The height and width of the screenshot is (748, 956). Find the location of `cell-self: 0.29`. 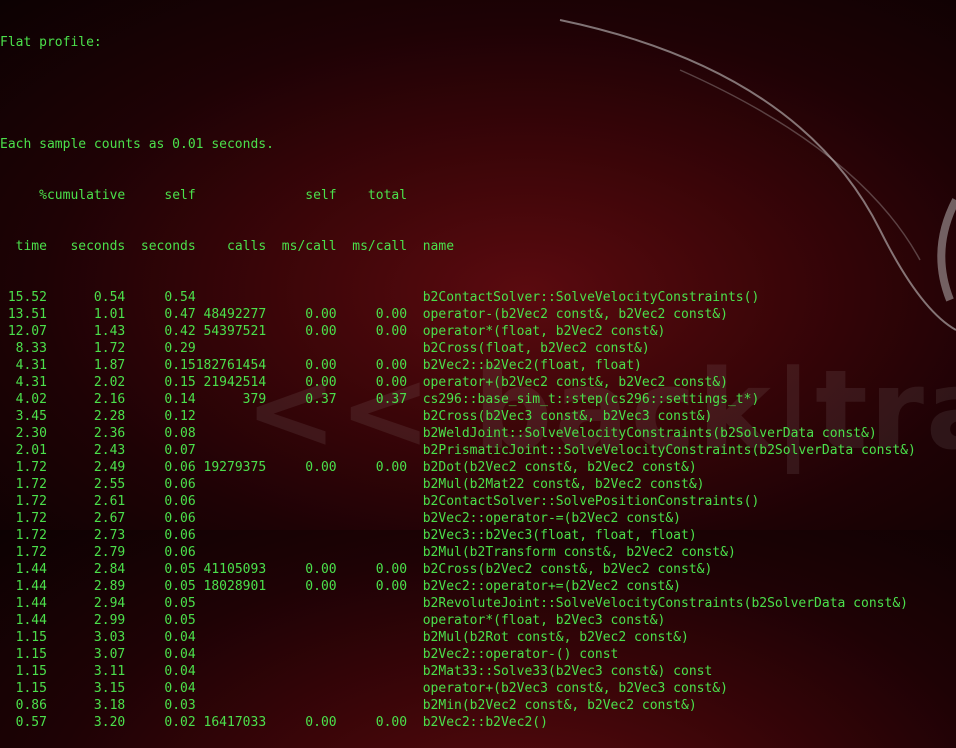

cell-self: 0.29 is located at coordinates (160, 348).